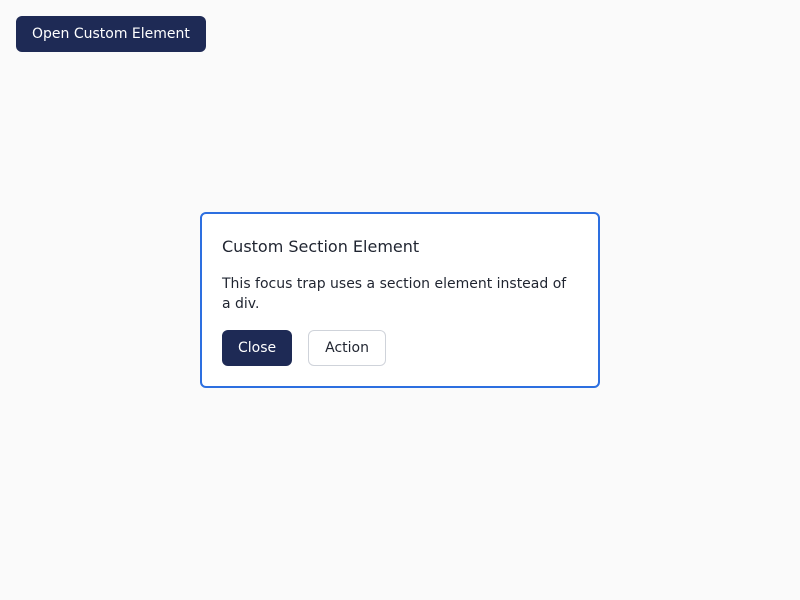  Describe the element at coordinates (304, 348) in the screenshot. I see `dialog-actions: Close Action` at that location.